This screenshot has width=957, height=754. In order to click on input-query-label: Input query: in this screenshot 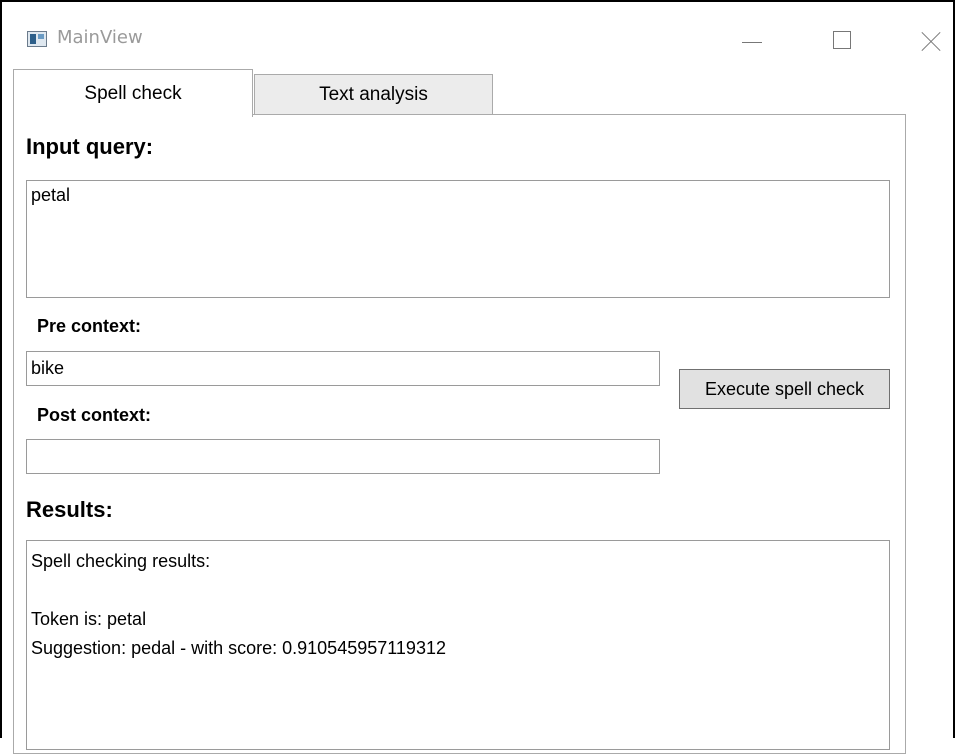, I will do `click(90, 146)`.